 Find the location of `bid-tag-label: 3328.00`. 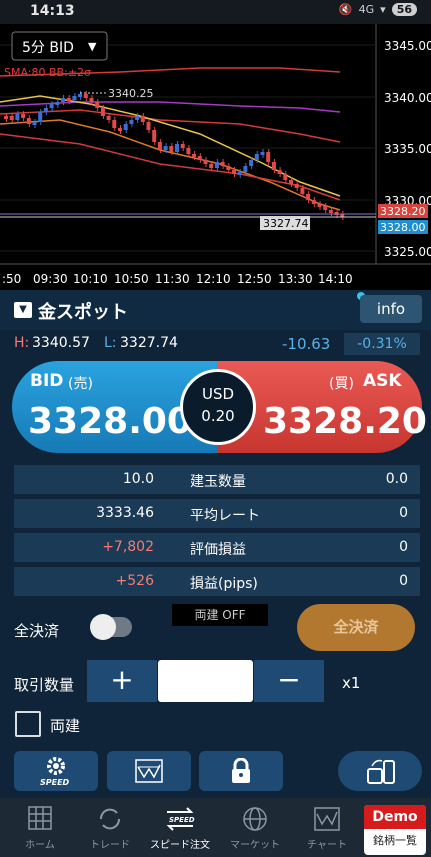

bid-tag-label: 3328.00 is located at coordinates (403, 227).